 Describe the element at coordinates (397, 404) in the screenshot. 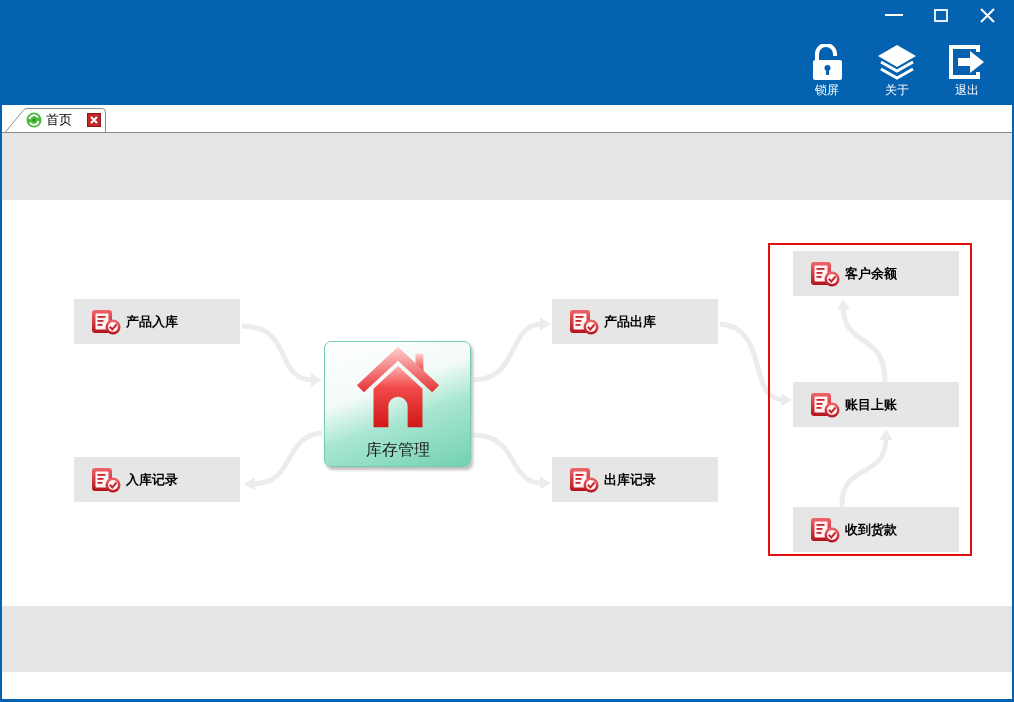

I see `hub-node: 库存管理` at that location.